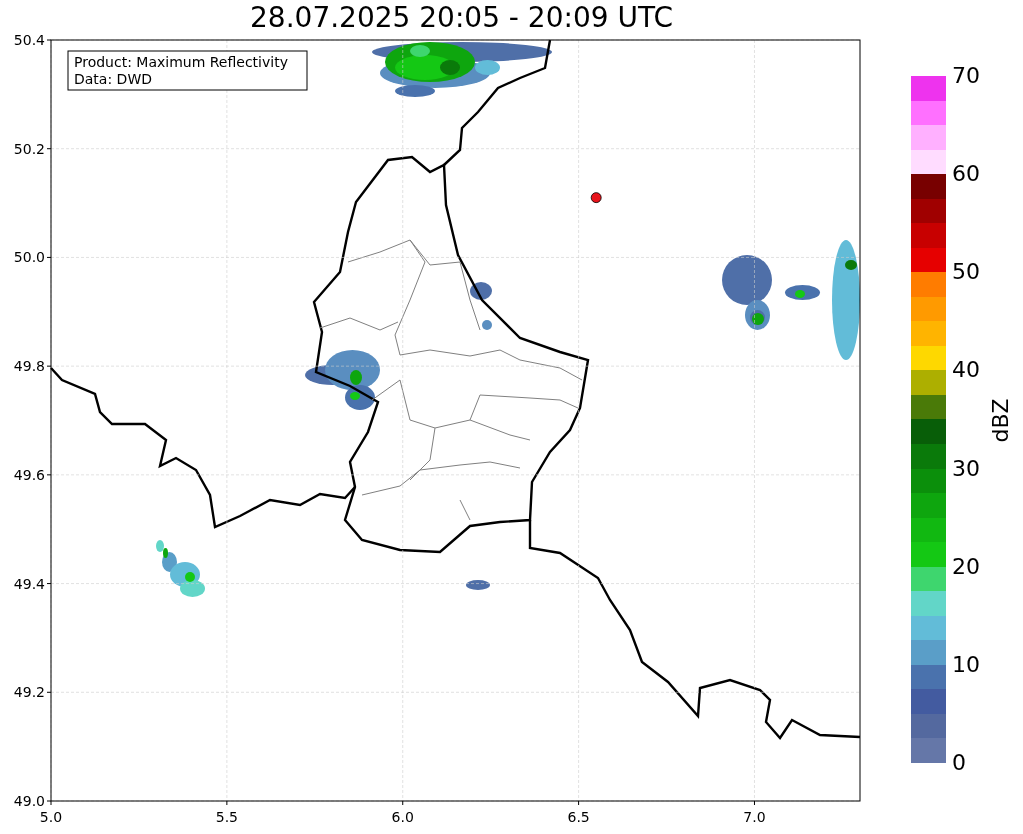 Image resolution: width=1023 pixels, height=834 pixels. What do you see at coordinates (29, 801) in the screenshot?
I see `y-tick-label: 49.0` at bounding box center [29, 801].